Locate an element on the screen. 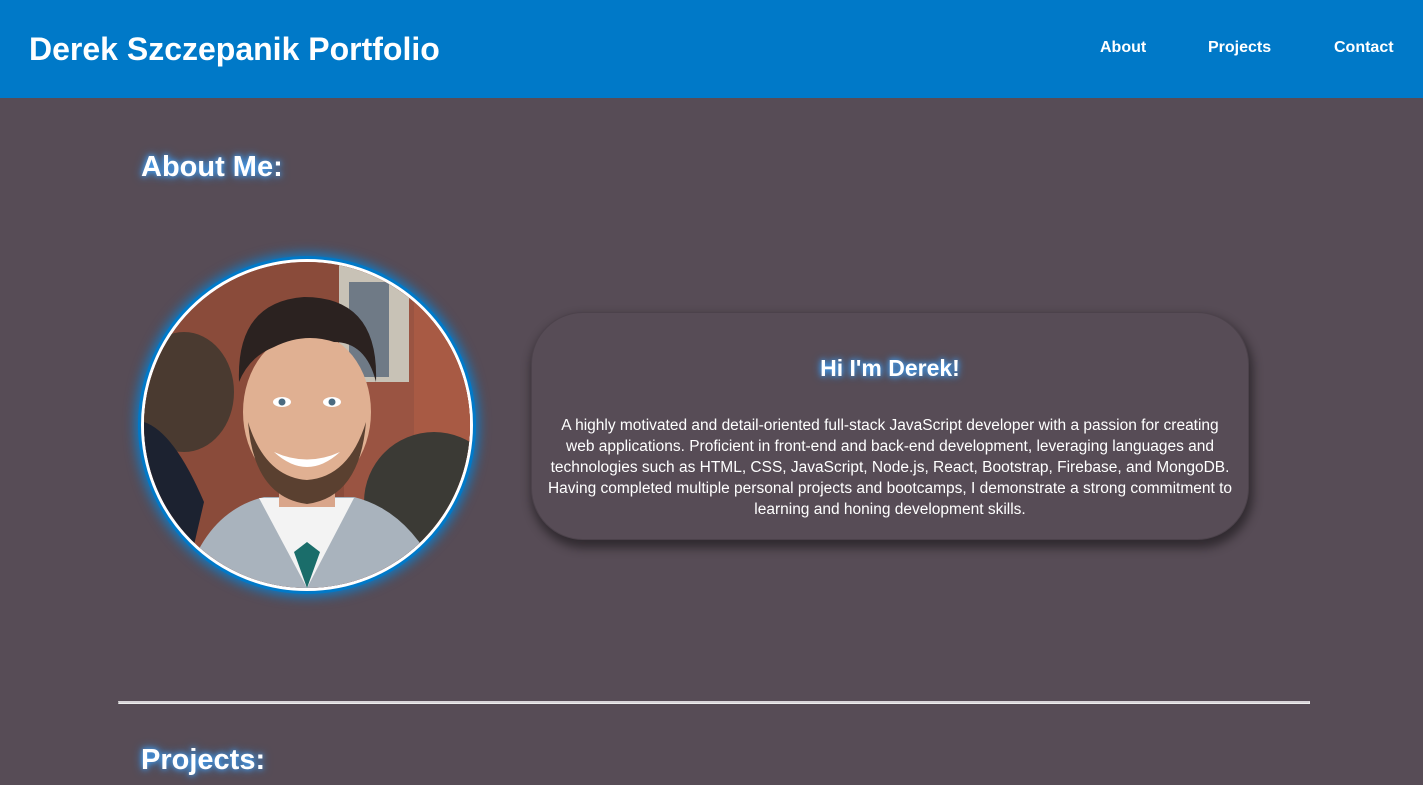  projects-heading: Projects: is located at coordinates (203, 760).